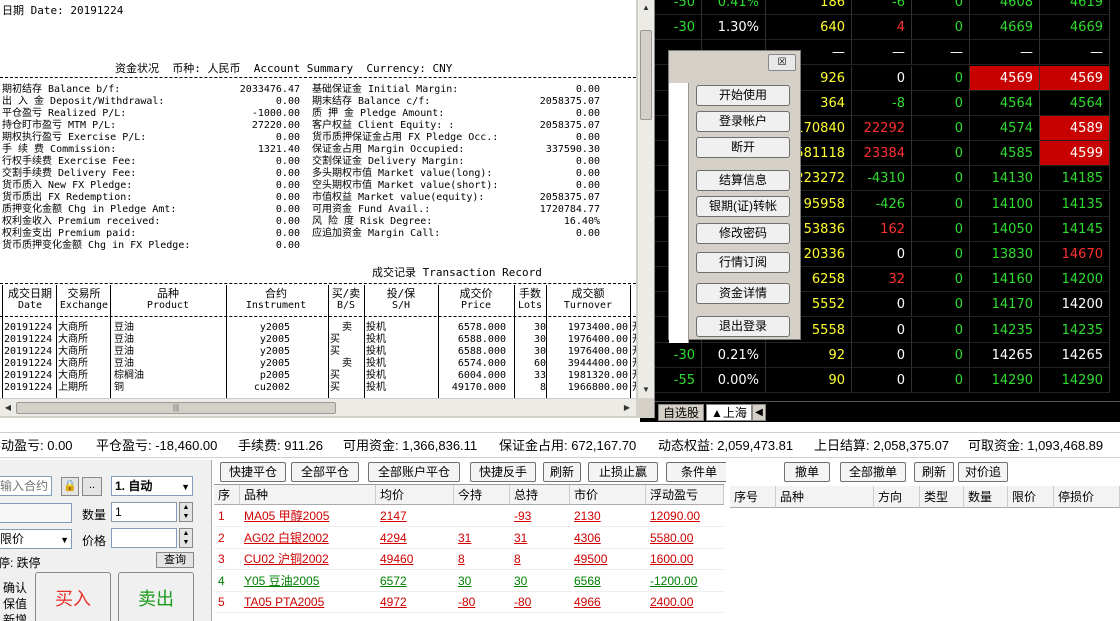  Describe the element at coordinates (743, 326) in the screenshot. I see `logout-button: 退出登录` at that location.